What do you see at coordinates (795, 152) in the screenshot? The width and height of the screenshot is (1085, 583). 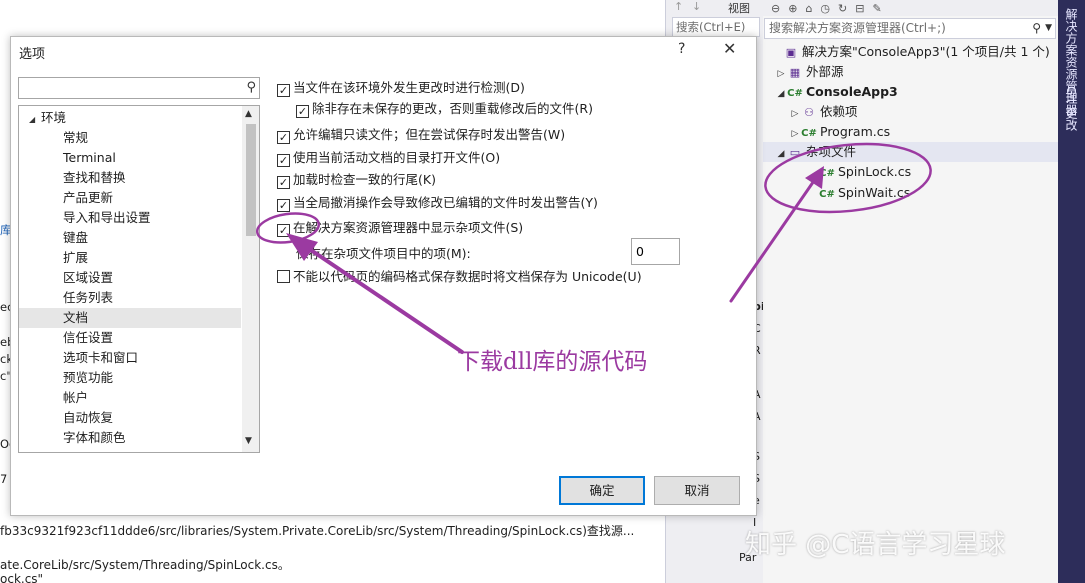 I see `folder-icon: ▭` at bounding box center [795, 152].